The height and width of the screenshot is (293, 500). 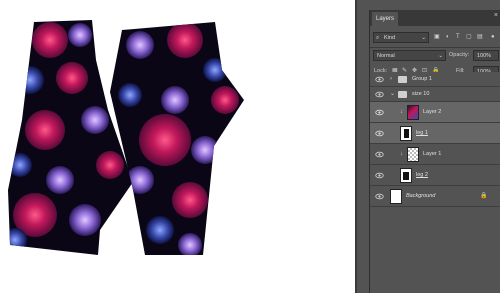 What do you see at coordinates (421, 94) in the screenshot?
I see `layer-name: size 10` at bounding box center [421, 94].